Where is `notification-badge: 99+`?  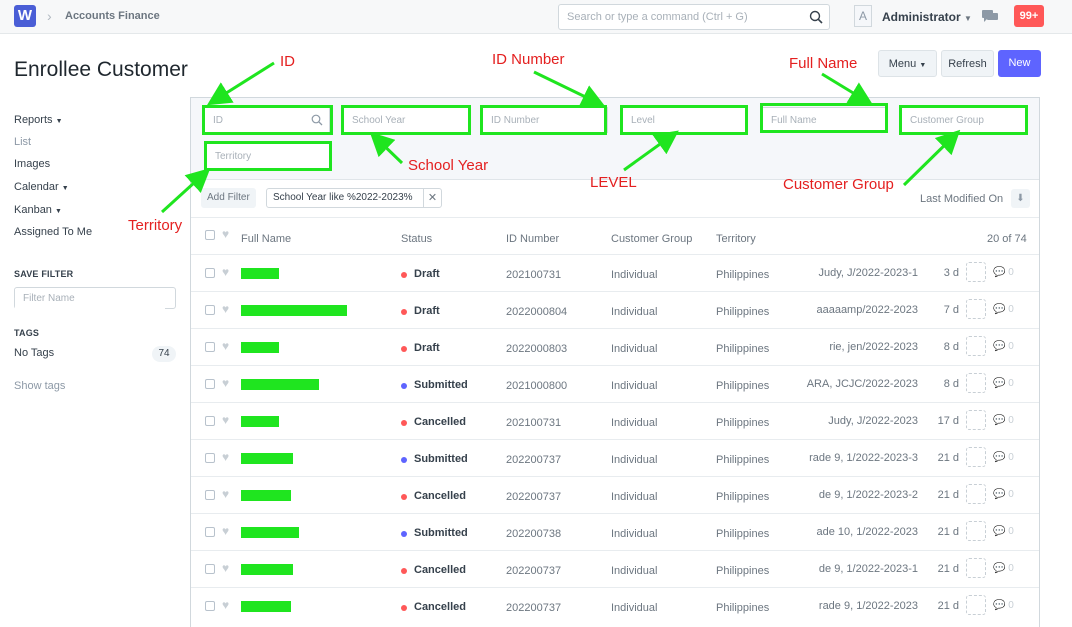
notification-badge: 99+ is located at coordinates (1029, 16).